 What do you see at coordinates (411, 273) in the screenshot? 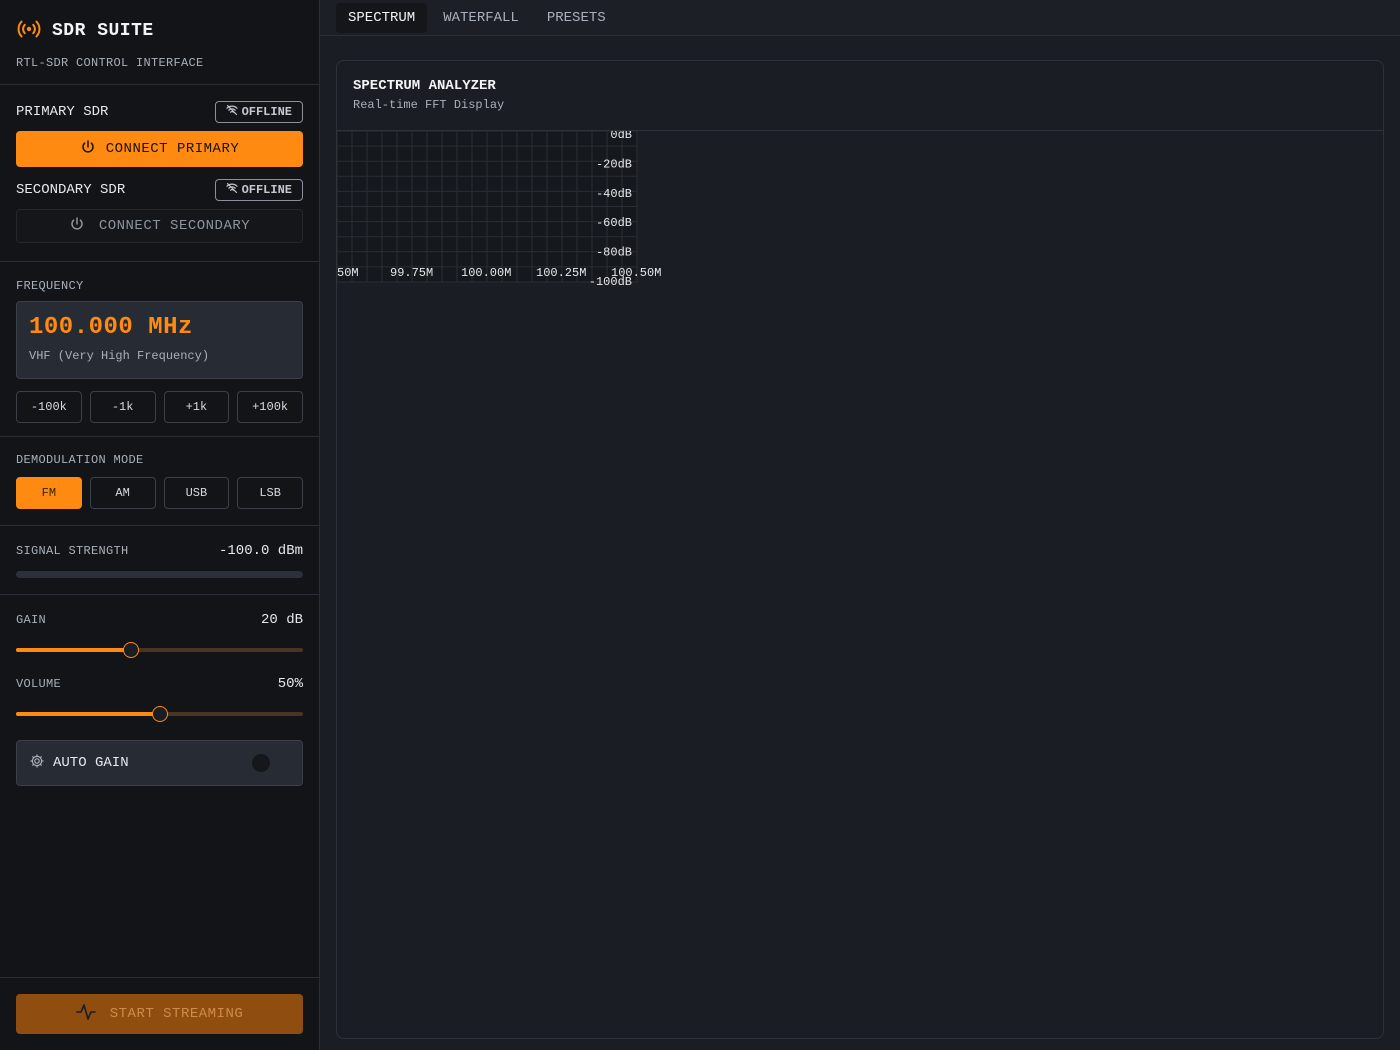
I see `x-tick-label: 99.75M` at bounding box center [411, 273].